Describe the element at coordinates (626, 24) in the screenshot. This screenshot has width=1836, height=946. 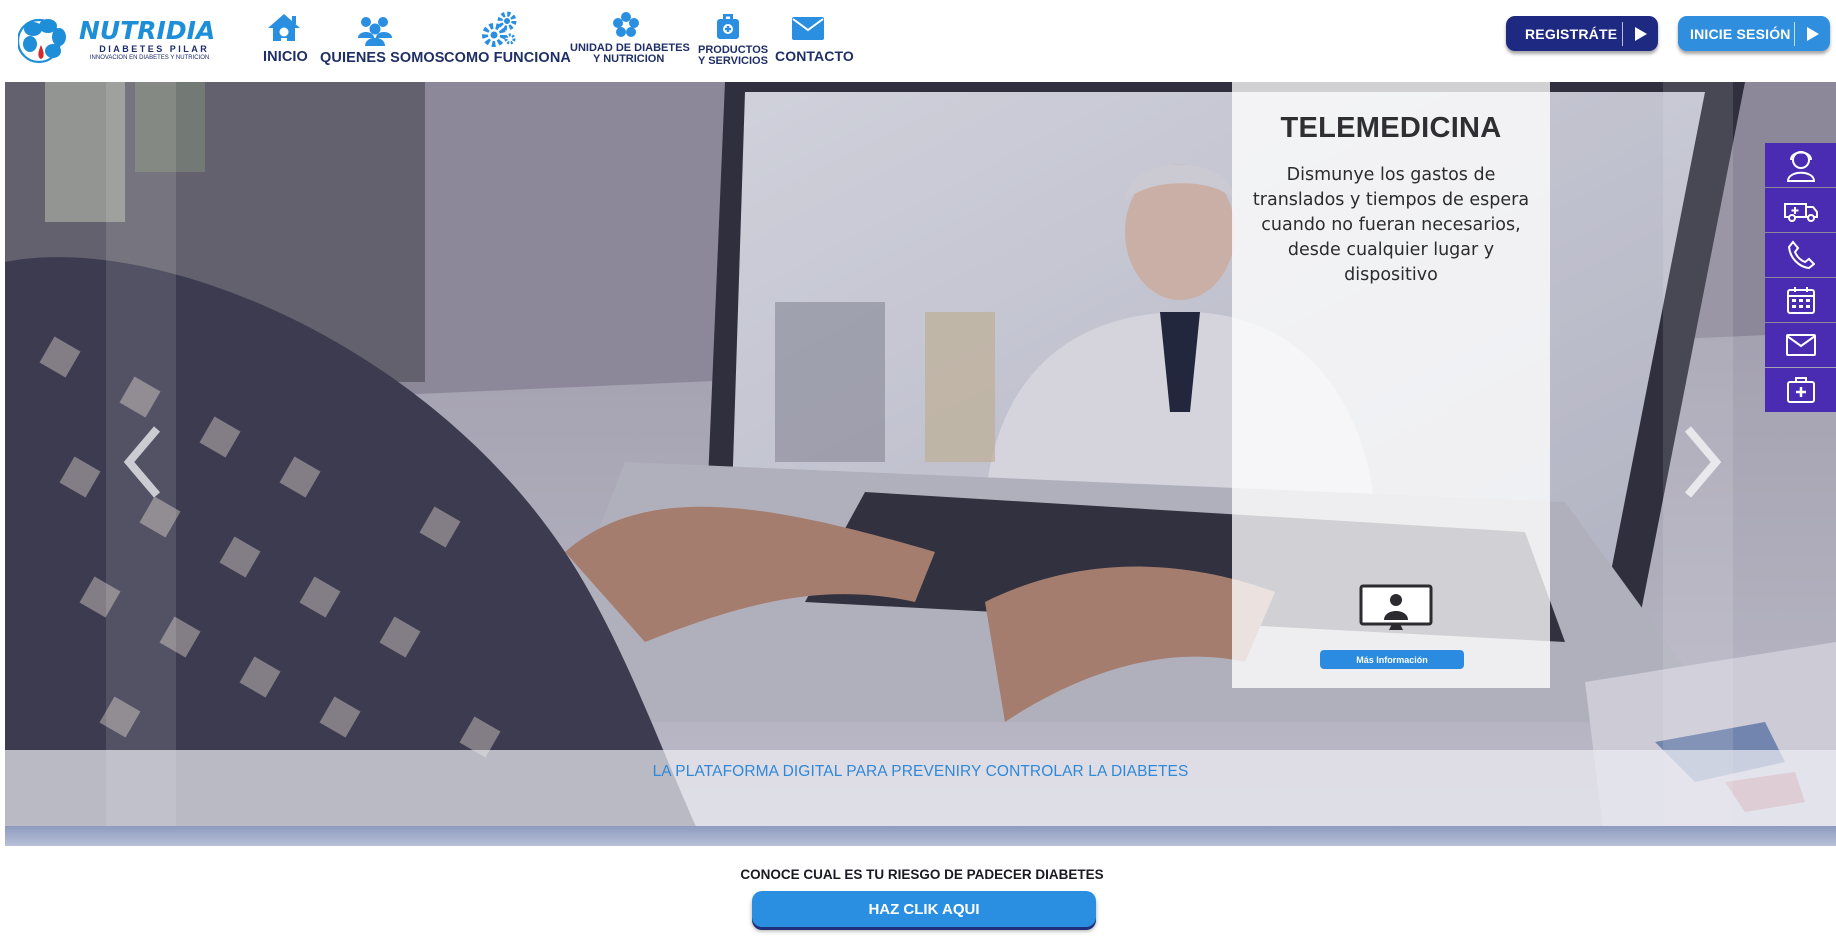
I see `flower-icon` at that location.